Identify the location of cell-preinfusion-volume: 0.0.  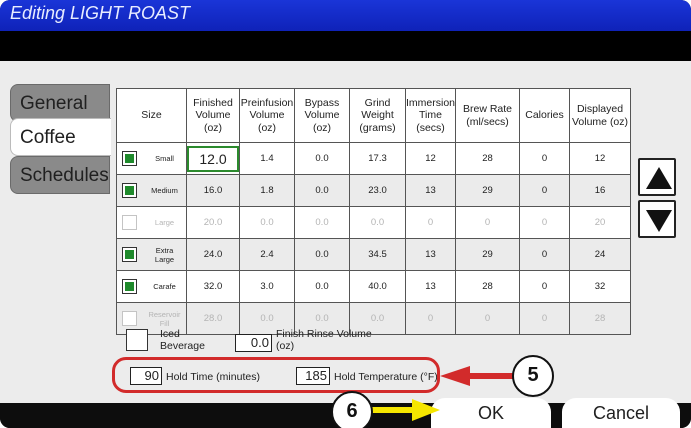
(267, 222).